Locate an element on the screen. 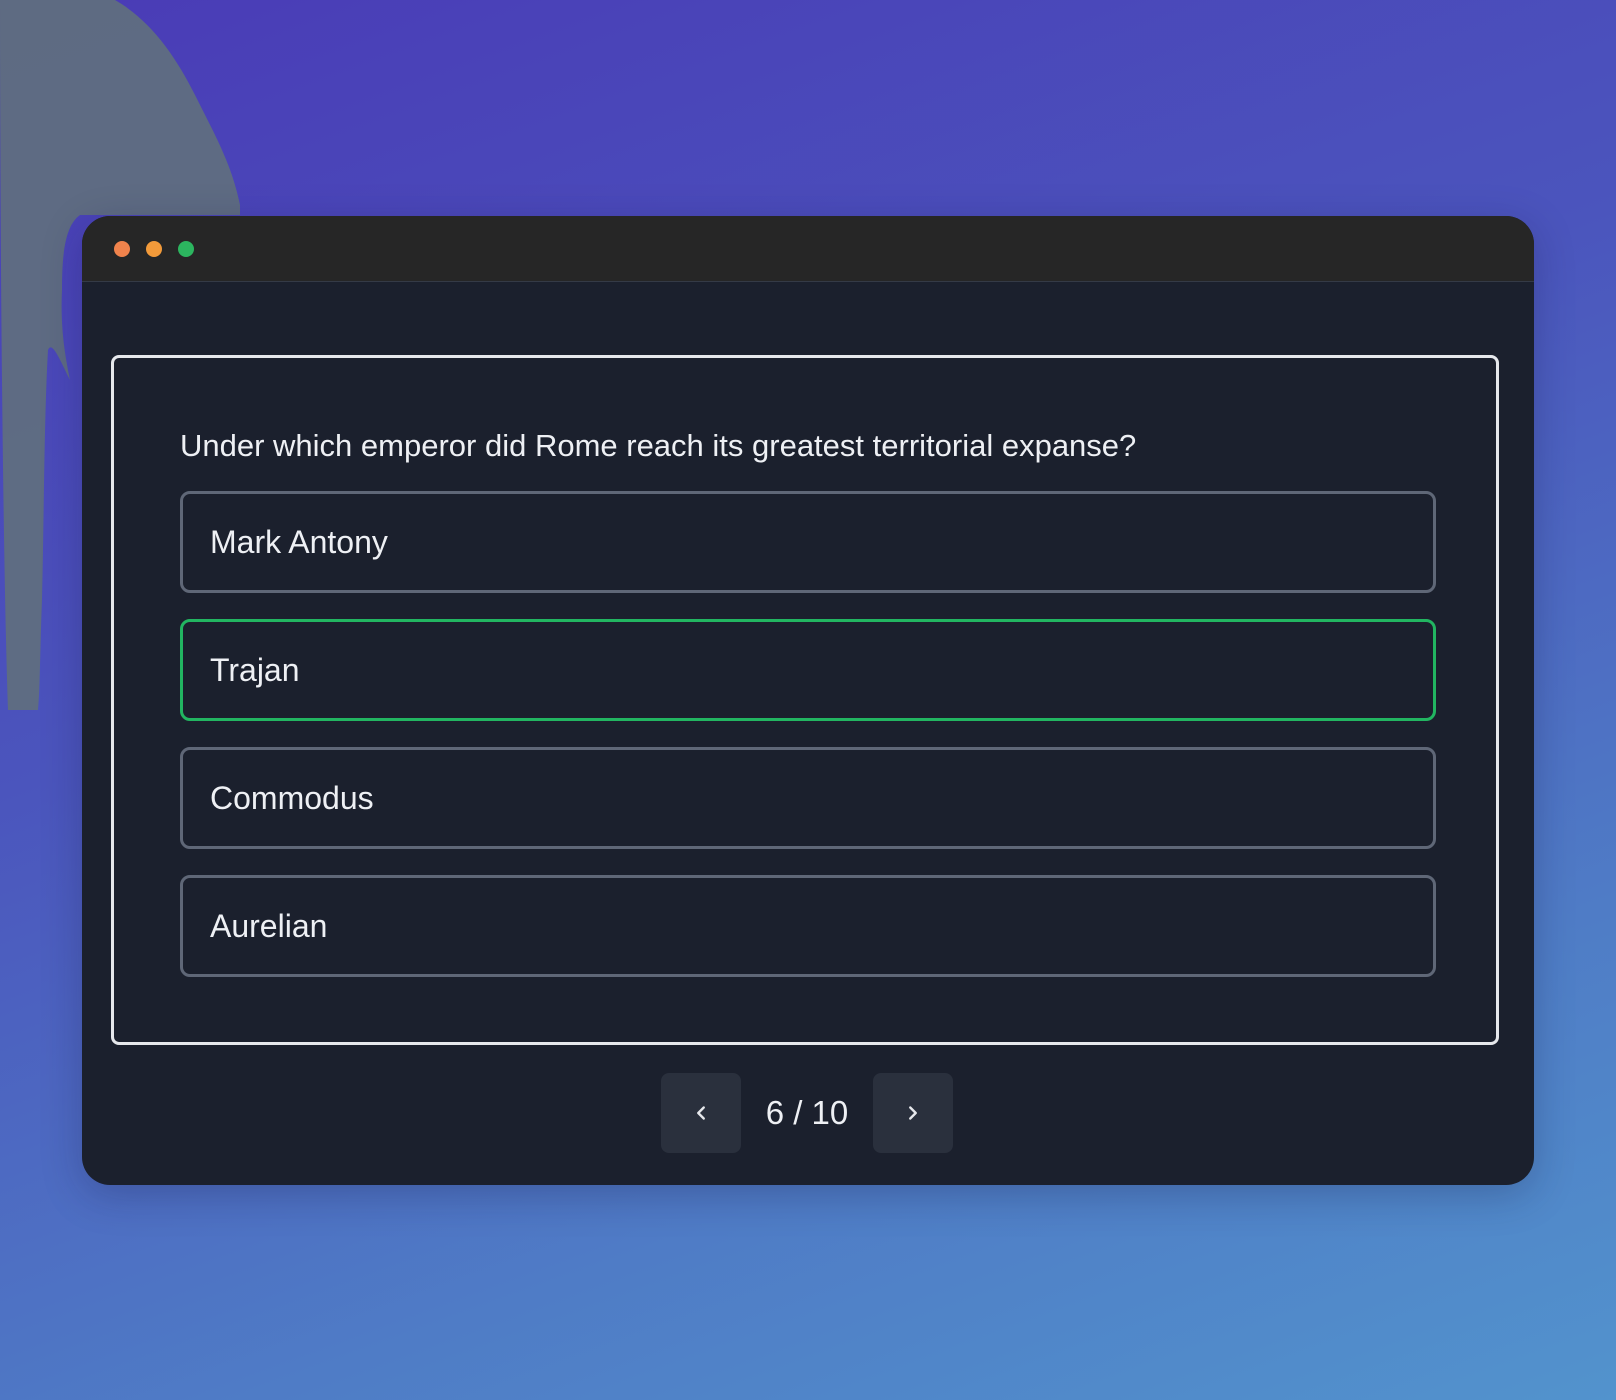 This screenshot has width=1616, height=1400. window-titlebar is located at coordinates (808, 249).